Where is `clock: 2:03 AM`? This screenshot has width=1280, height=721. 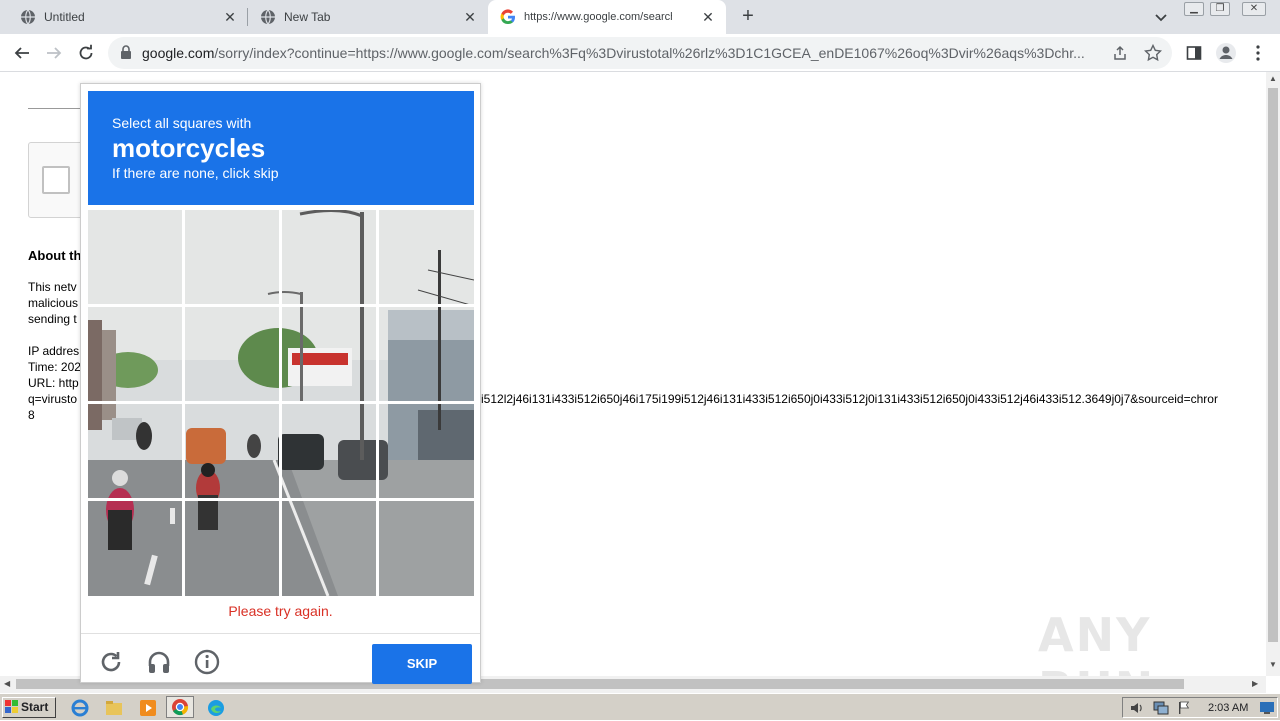
clock: 2:03 AM is located at coordinates (1228, 708).